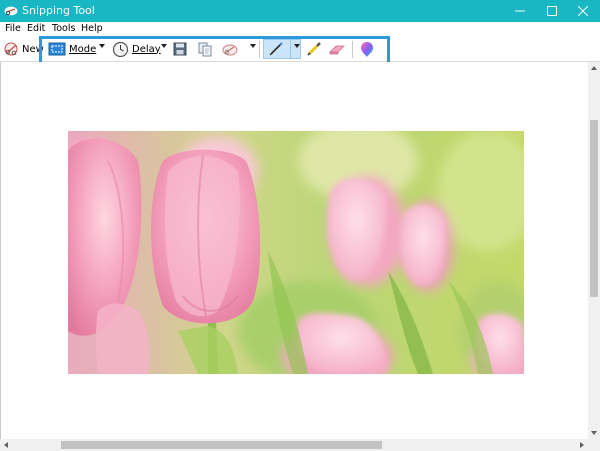 The height and width of the screenshot is (451, 600). What do you see at coordinates (6, 445) in the screenshot?
I see `scroll-left-arrow-icon` at bounding box center [6, 445].